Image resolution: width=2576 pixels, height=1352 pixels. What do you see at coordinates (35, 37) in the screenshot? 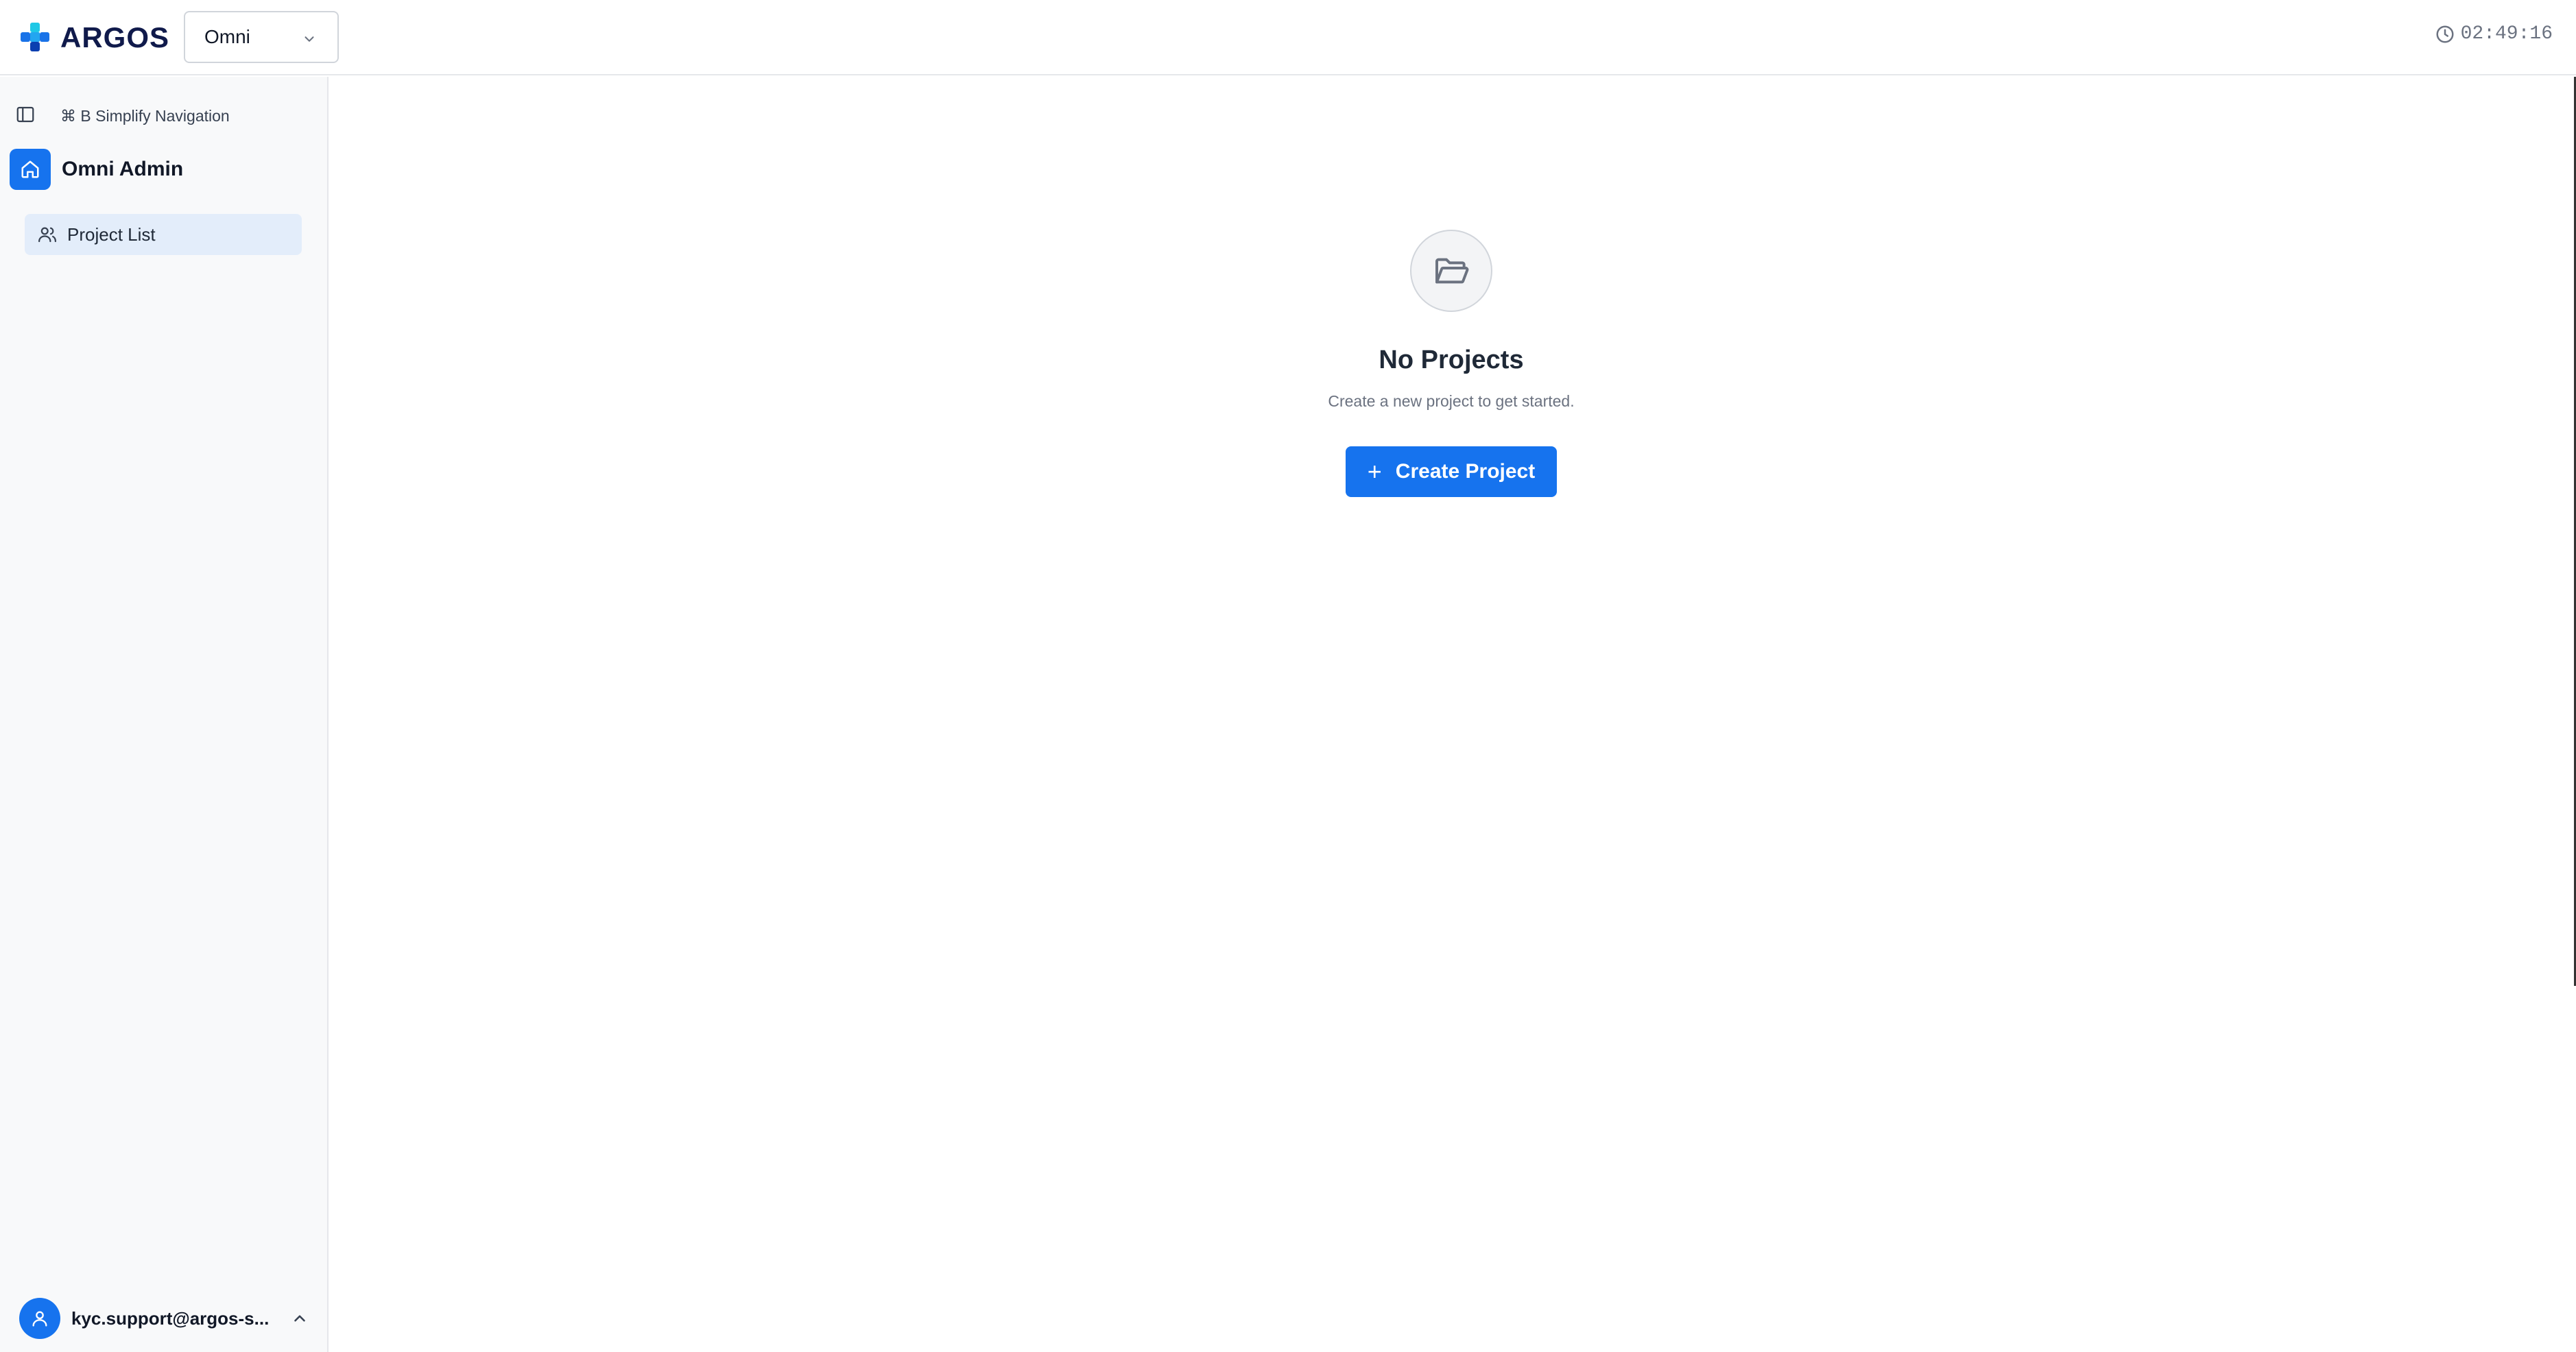
I see `argos-logo-icon` at bounding box center [35, 37].